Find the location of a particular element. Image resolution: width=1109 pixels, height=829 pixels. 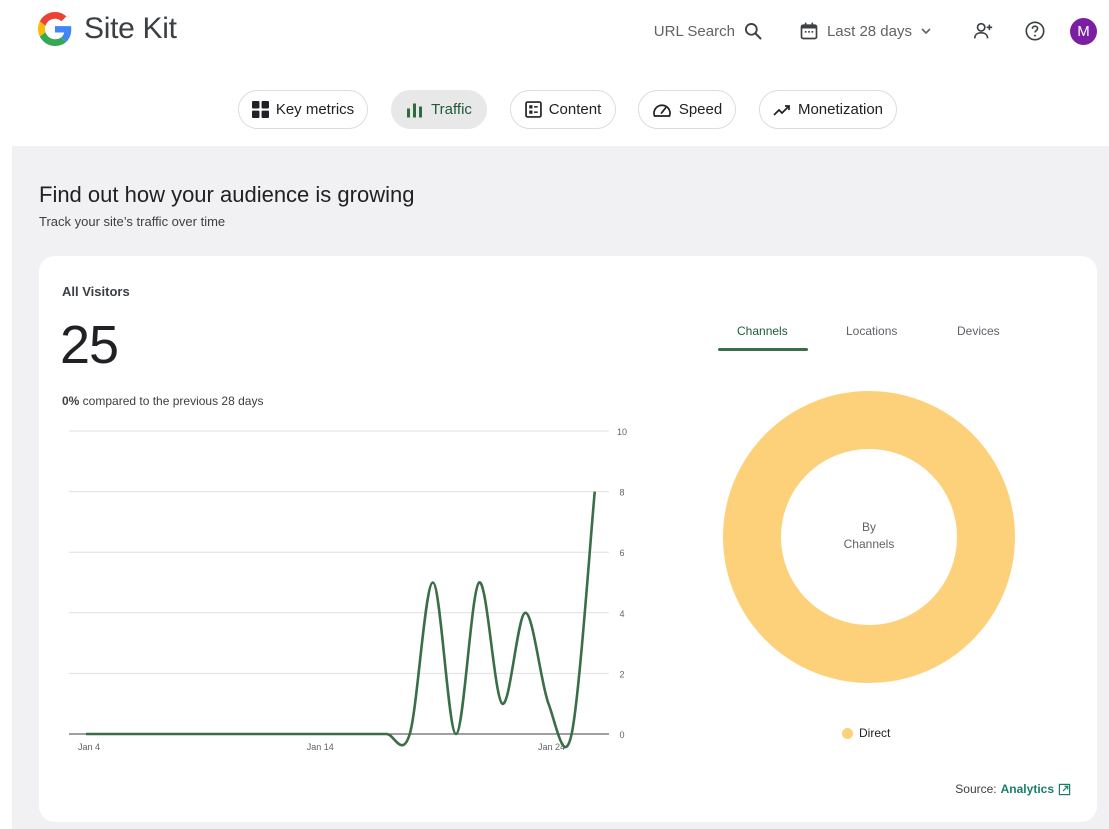

tab-label: Key metrics is located at coordinates (315, 109).